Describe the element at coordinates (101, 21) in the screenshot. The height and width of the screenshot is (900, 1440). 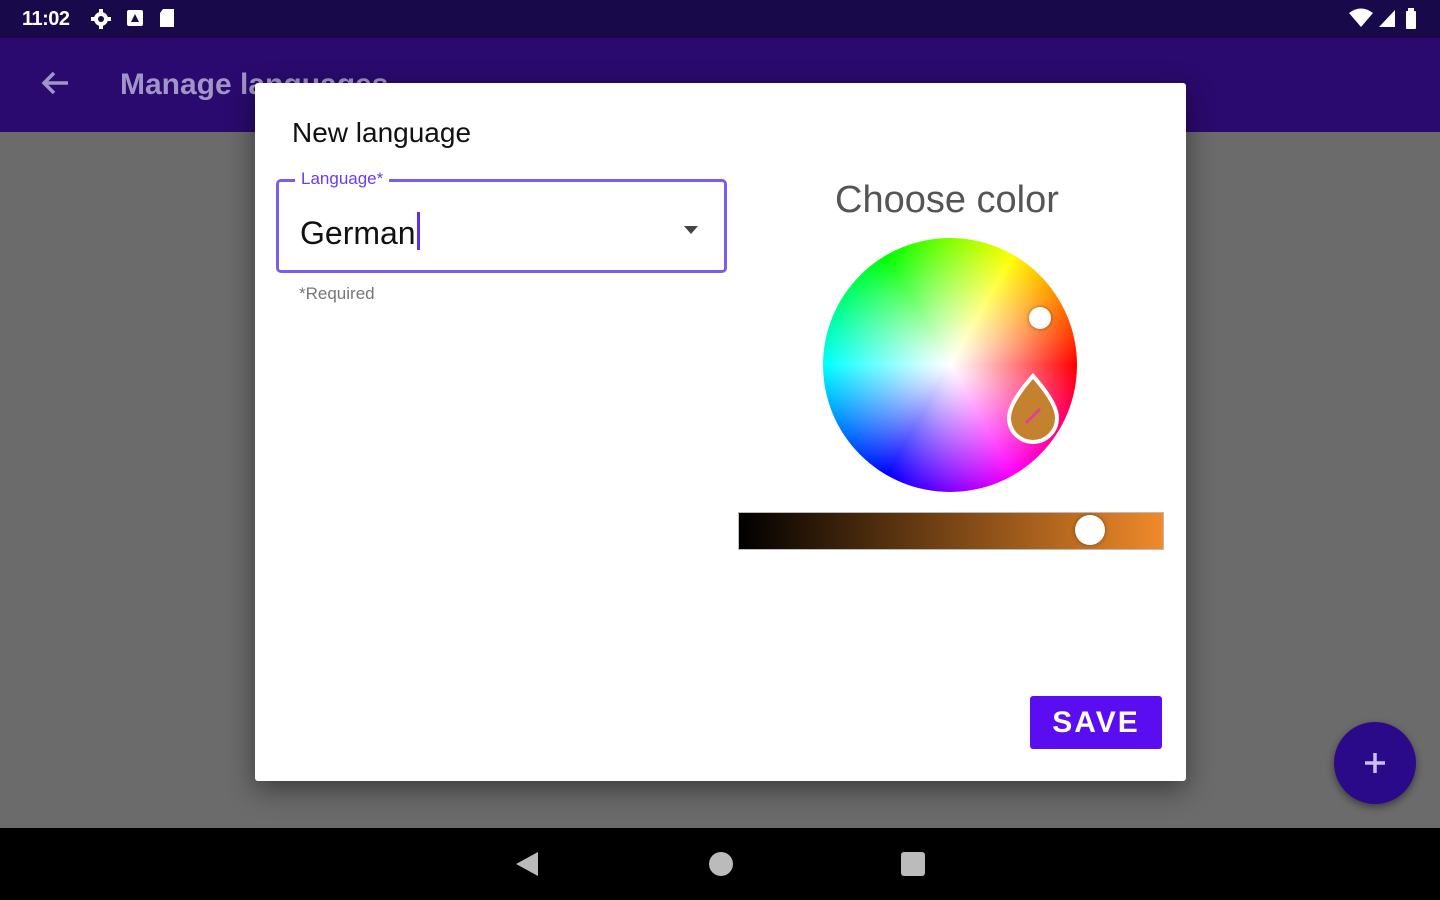
I see `settings-icon` at that location.